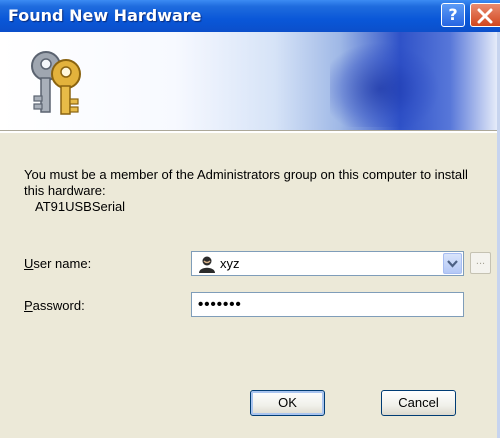 The height and width of the screenshot is (438, 500). Describe the element at coordinates (250, 16) in the screenshot. I see `title-bar: Found New Hardware ?` at that location.